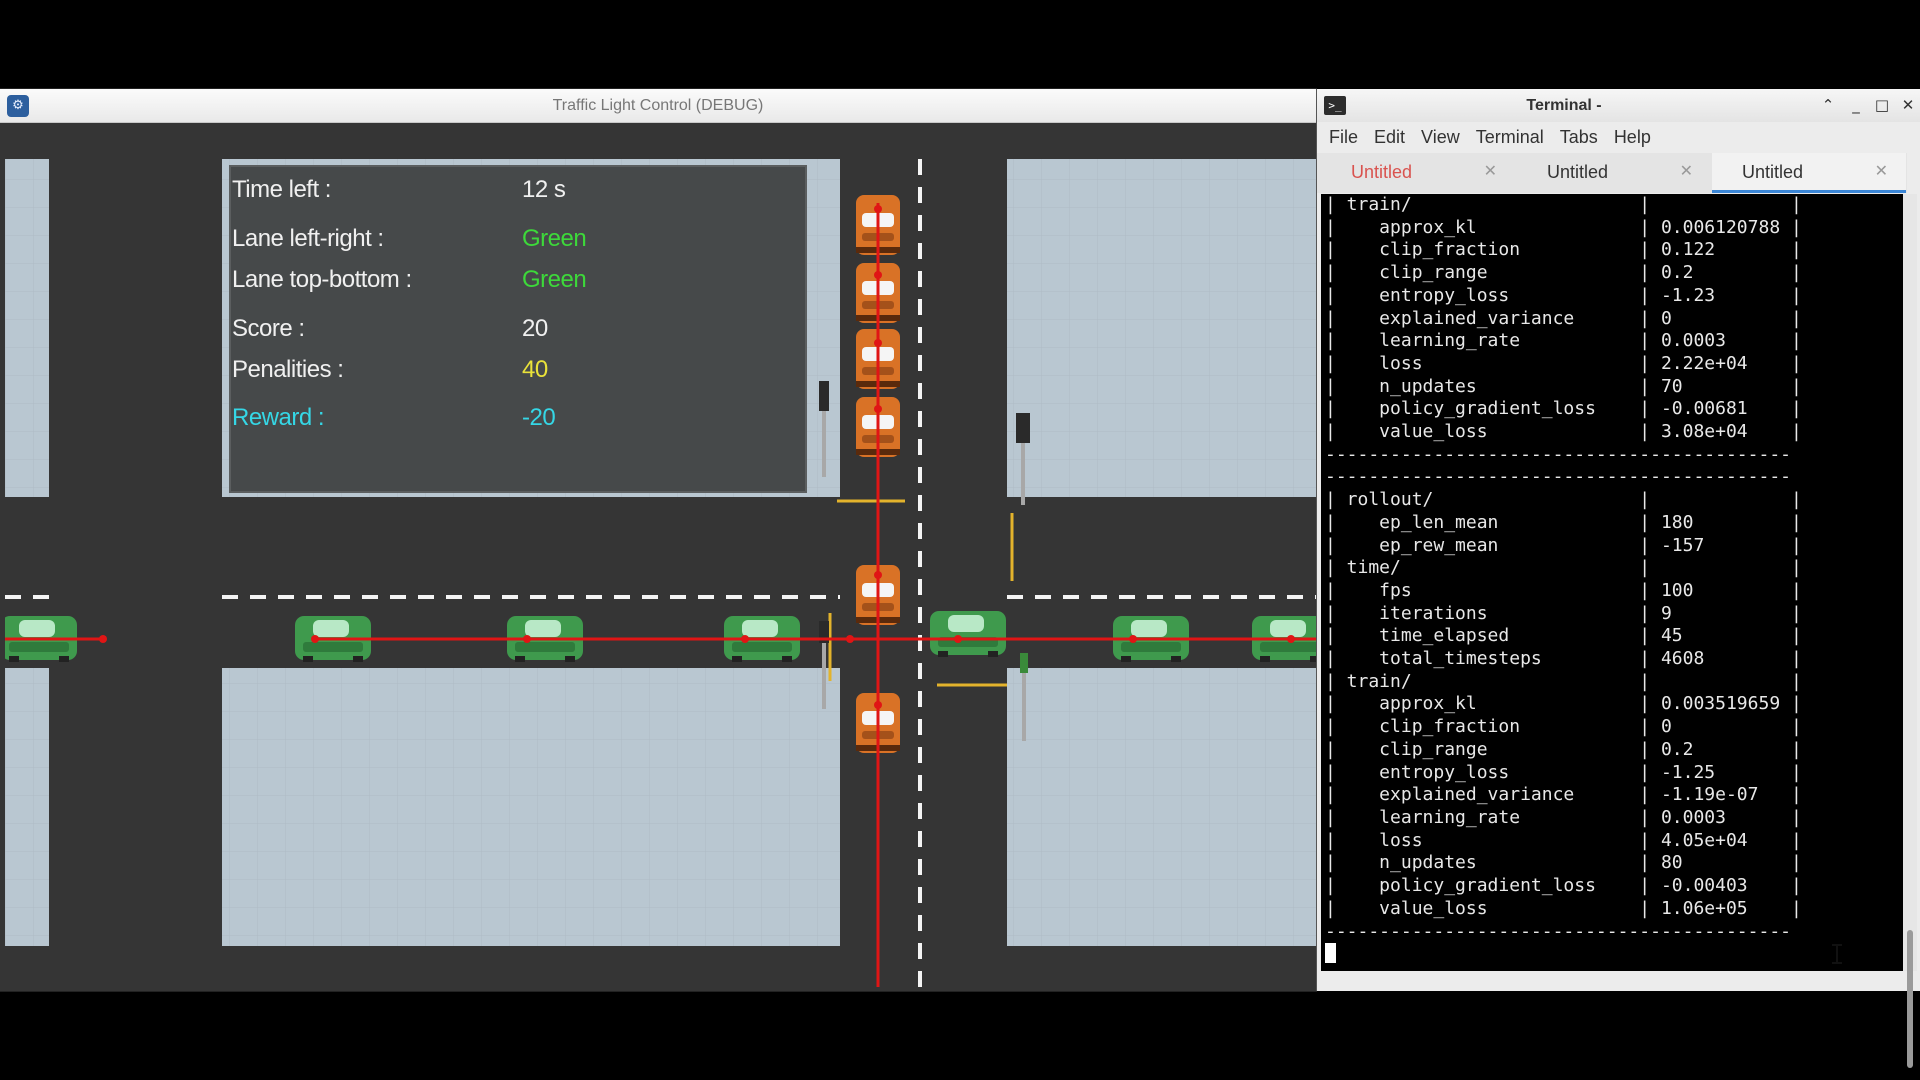 This screenshot has height=1080, width=1920. What do you see at coordinates (554, 279) in the screenshot?
I see `hud-lane-top-bottom-value: Green` at bounding box center [554, 279].